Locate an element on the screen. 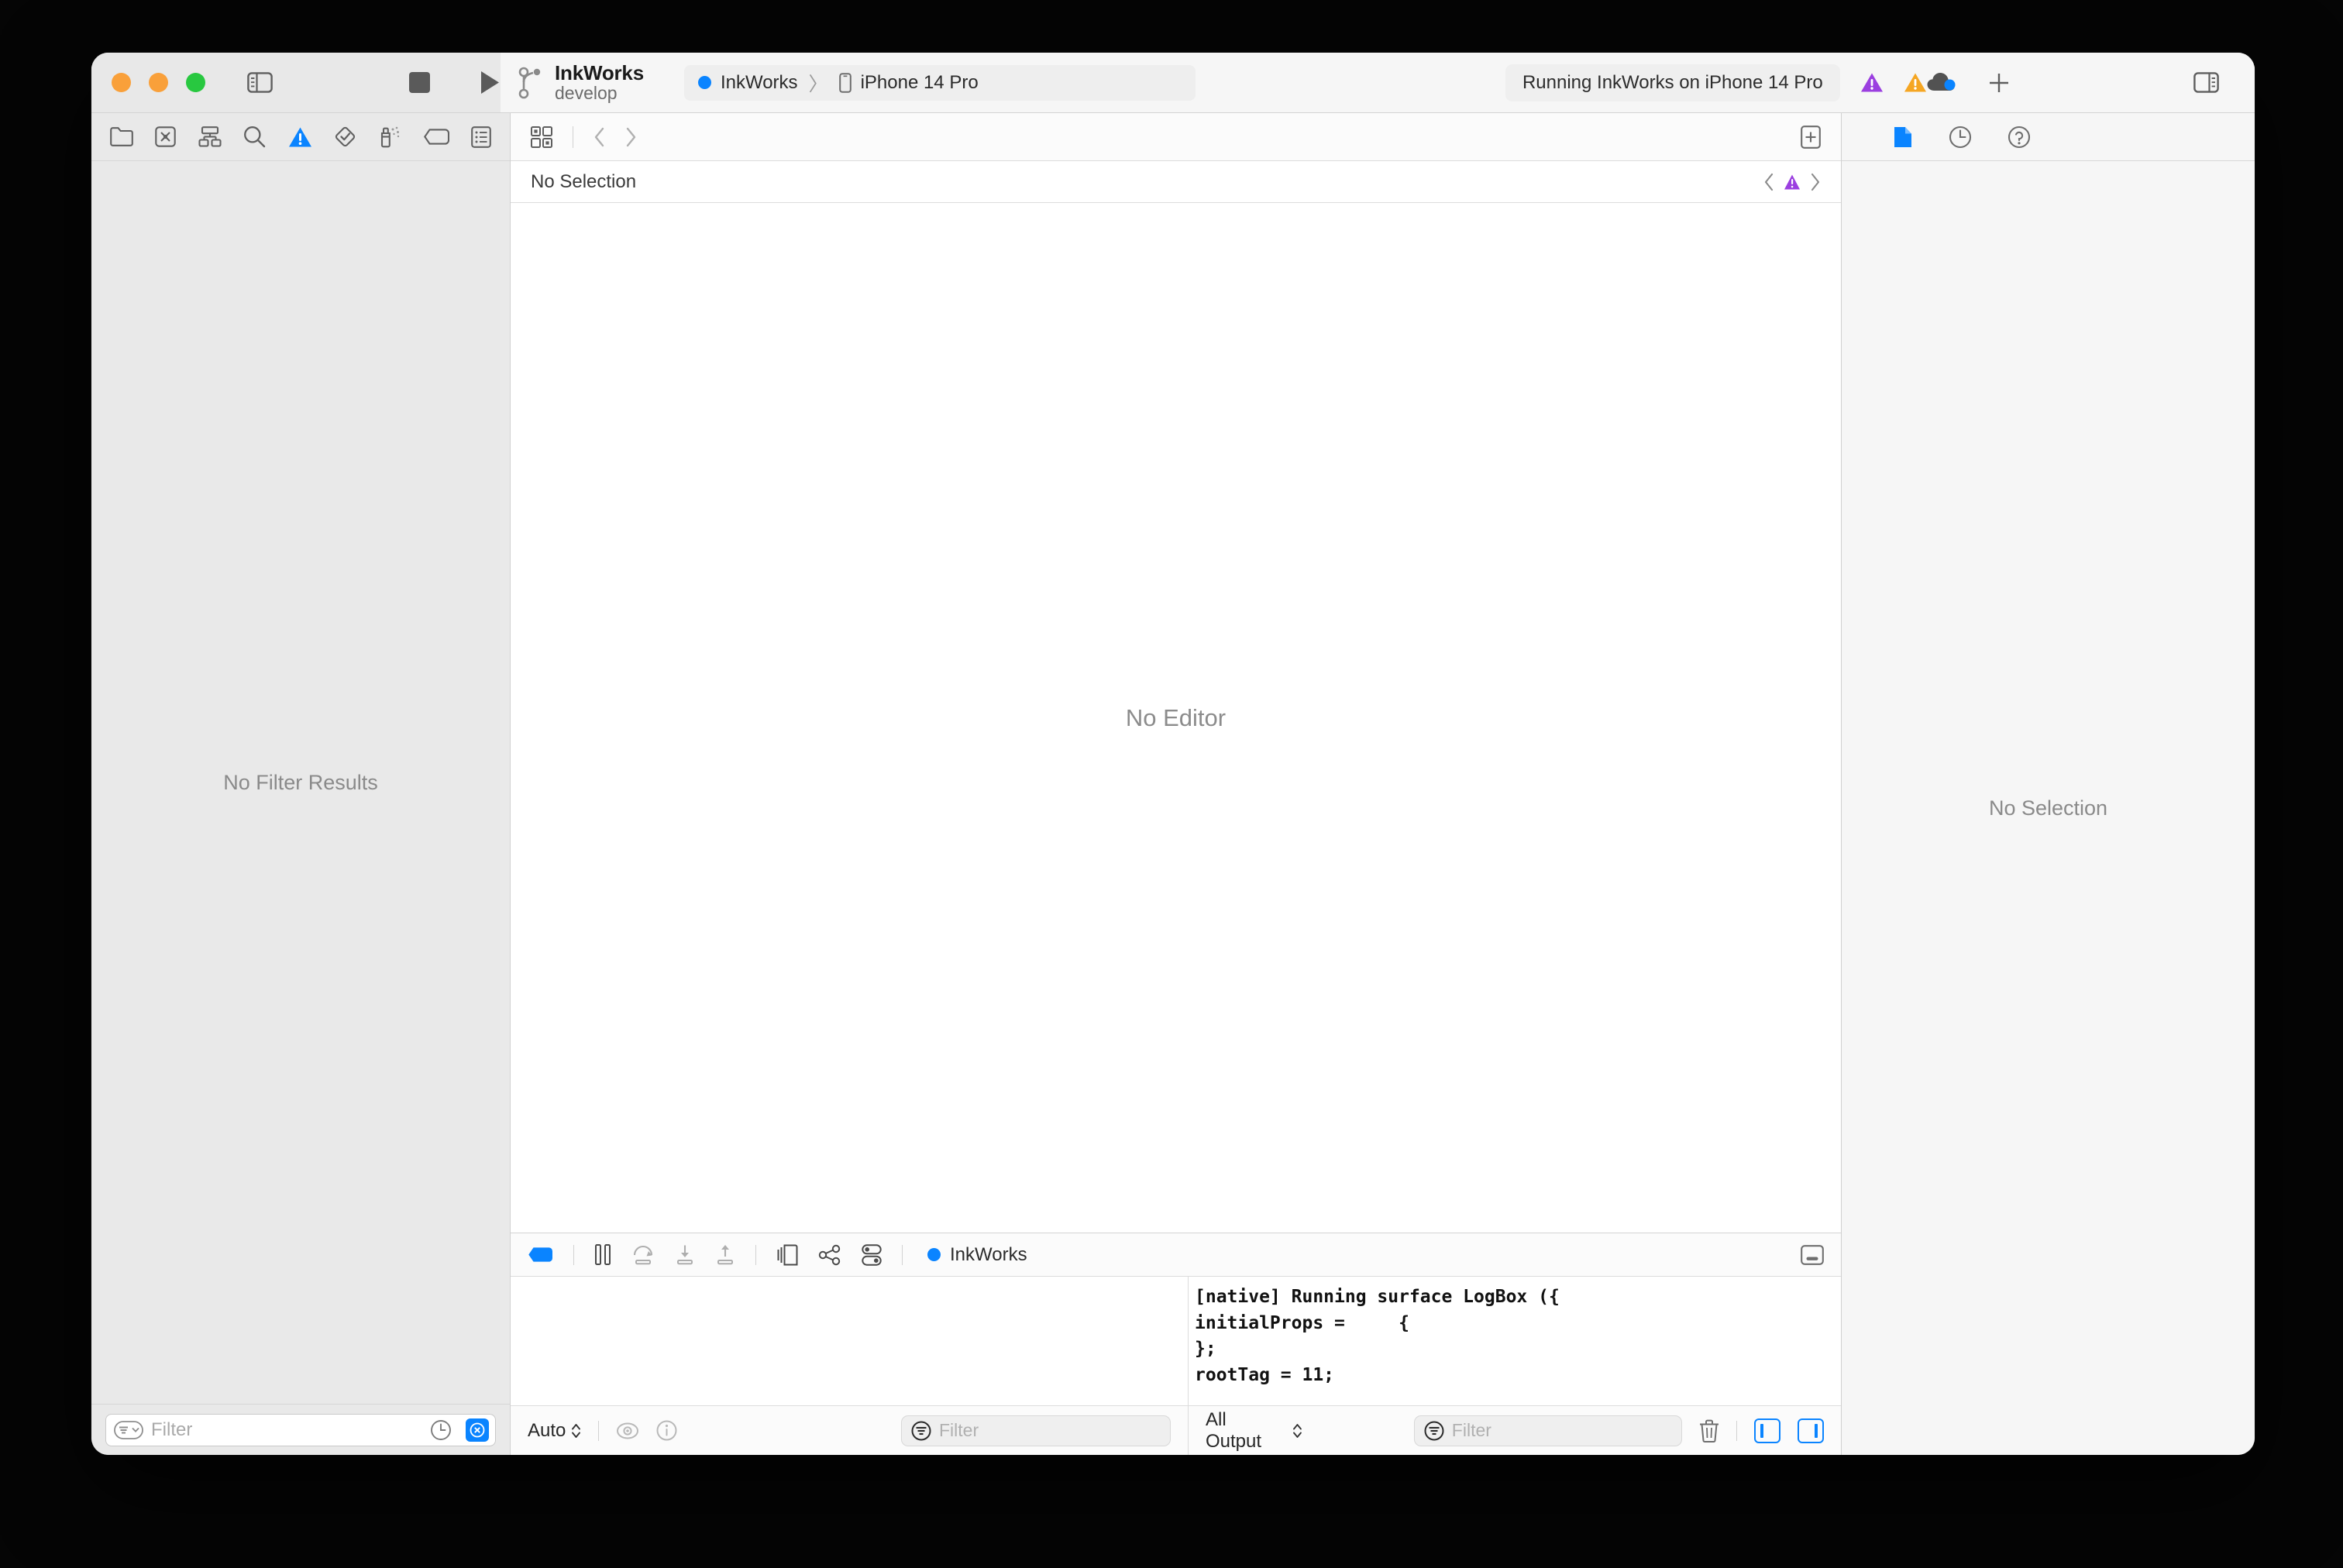 The image size is (2343, 1568). console-output: [native] Running surface LogBox ({ is located at coordinates (1515, 1294).